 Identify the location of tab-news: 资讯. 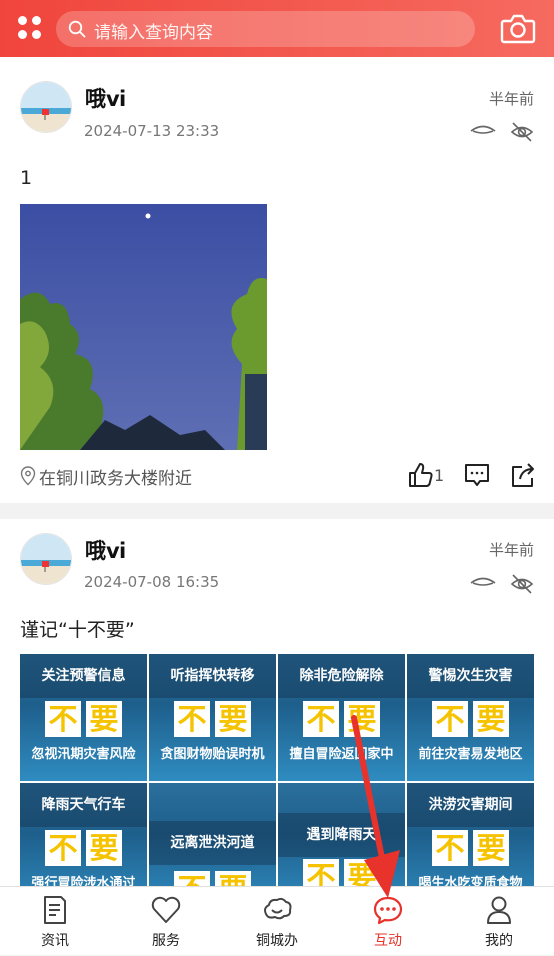
(55, 921).